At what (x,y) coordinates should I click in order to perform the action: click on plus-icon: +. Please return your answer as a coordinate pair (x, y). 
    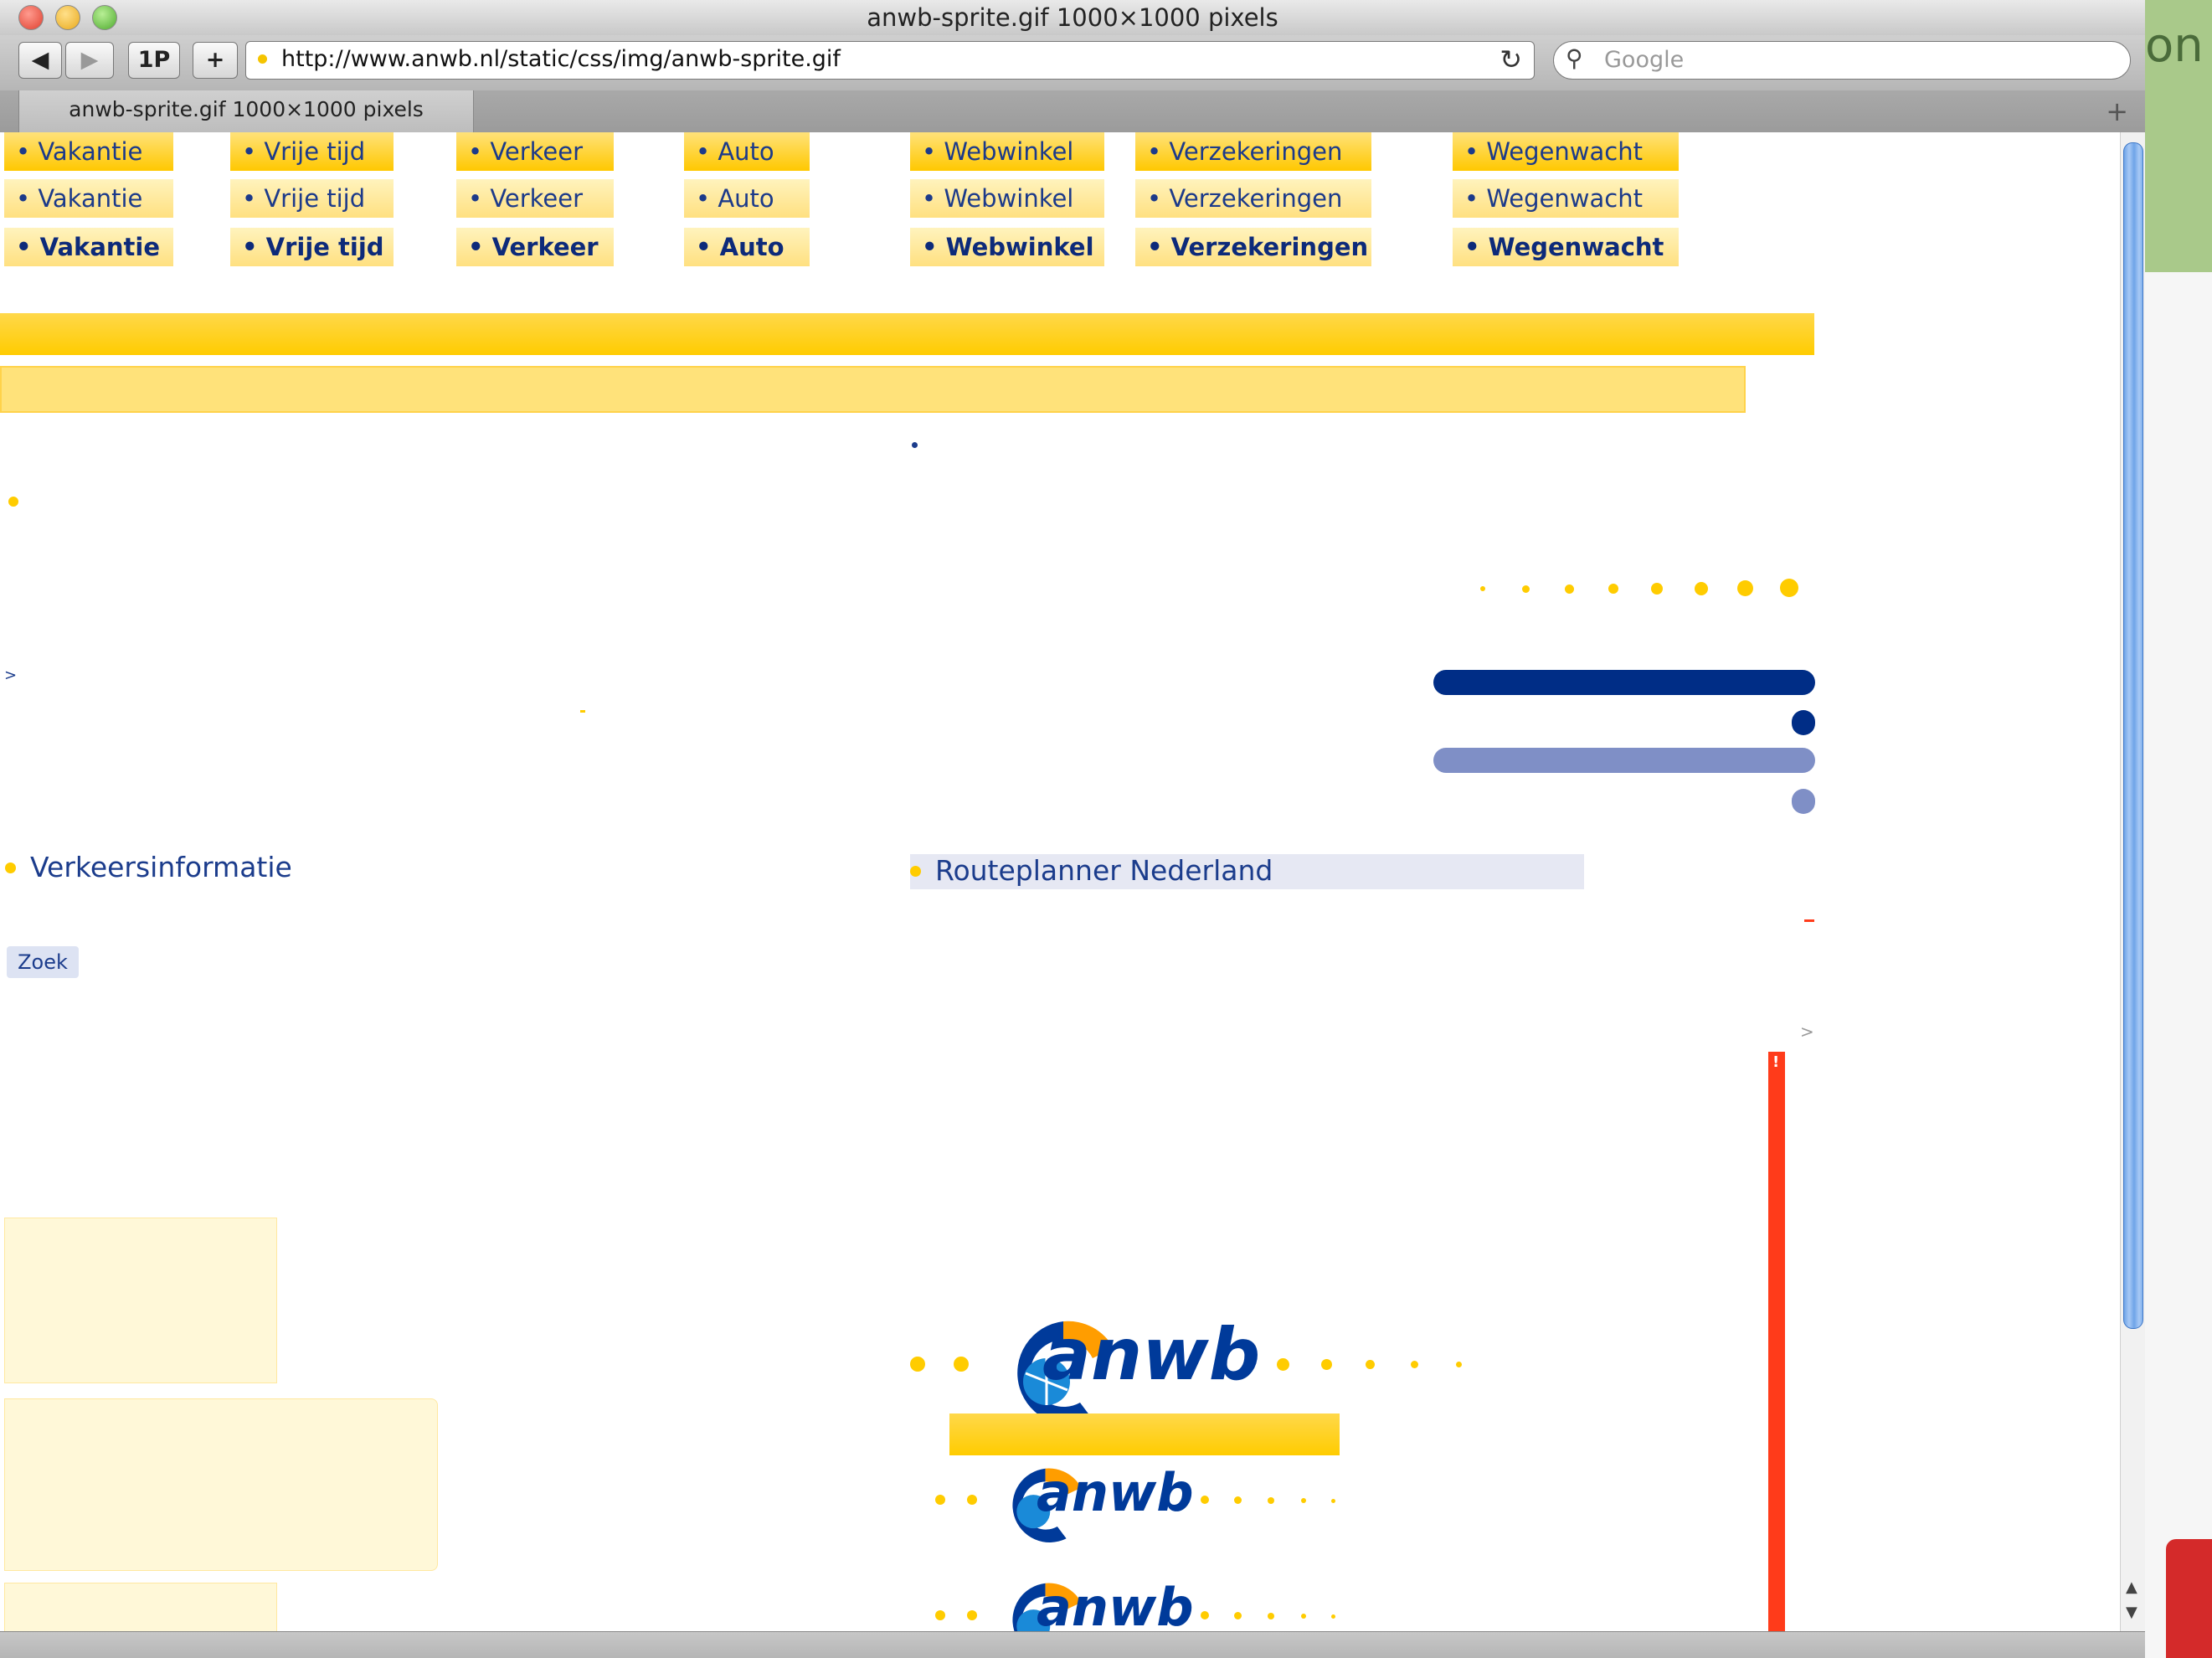
    Looking at the image, I should click on (215, 60).